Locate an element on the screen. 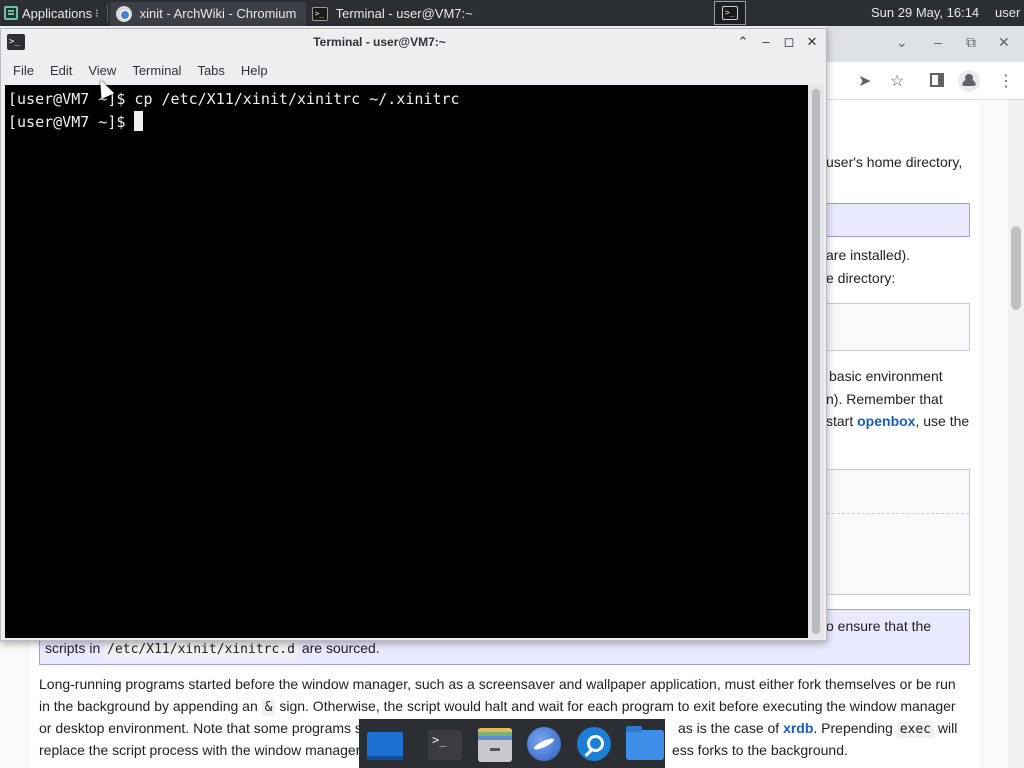 Image resolution: width=1024 pixels, height=768 pixels. article-text: user's home directory, is located at coordinates (894, 162).